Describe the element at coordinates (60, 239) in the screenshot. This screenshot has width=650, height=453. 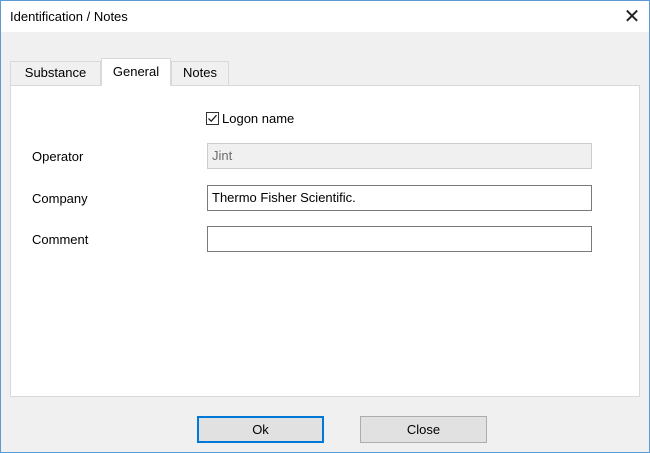
I see `comment-label: Comment` at that location.